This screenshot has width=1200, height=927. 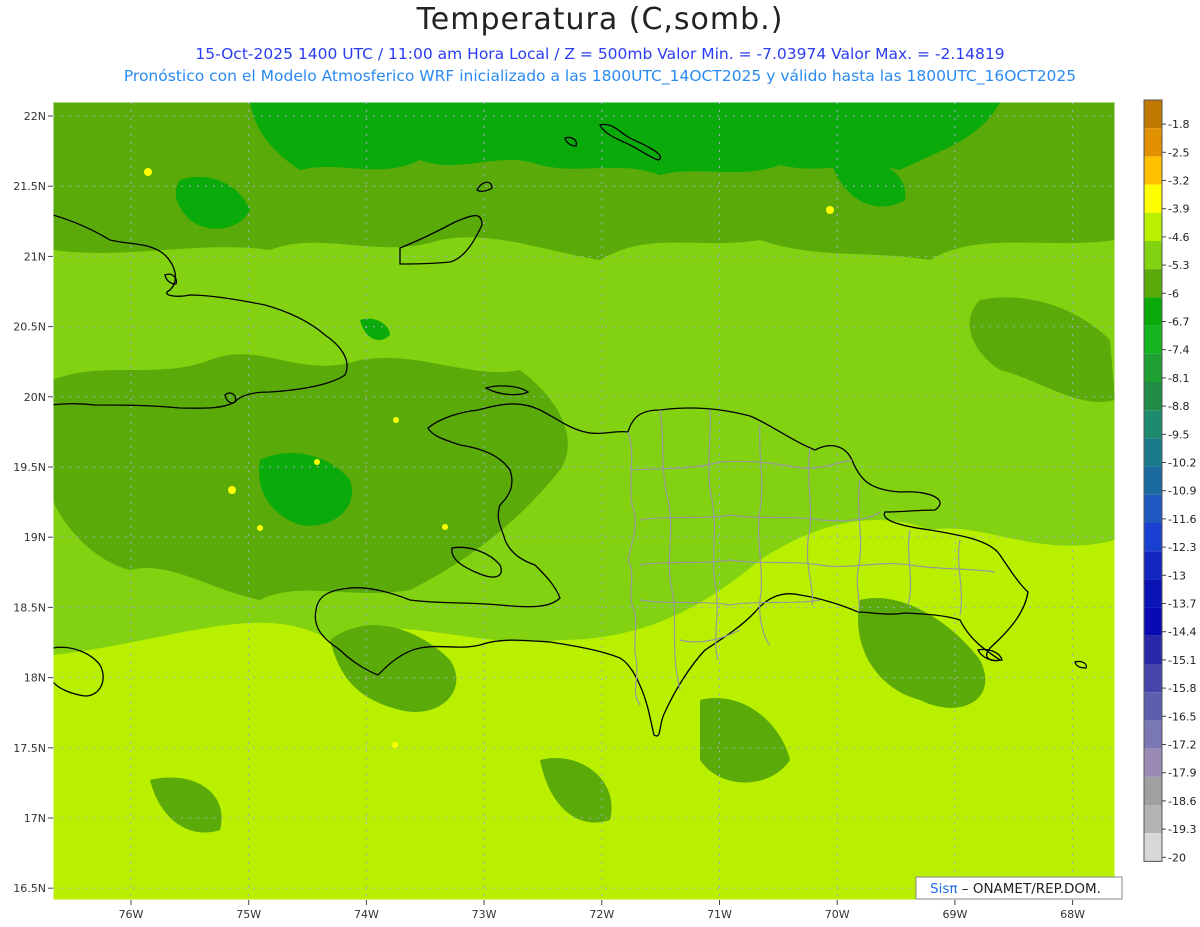 I want to click on colorbar-label: -2.5, so click(x=1178, y=152).